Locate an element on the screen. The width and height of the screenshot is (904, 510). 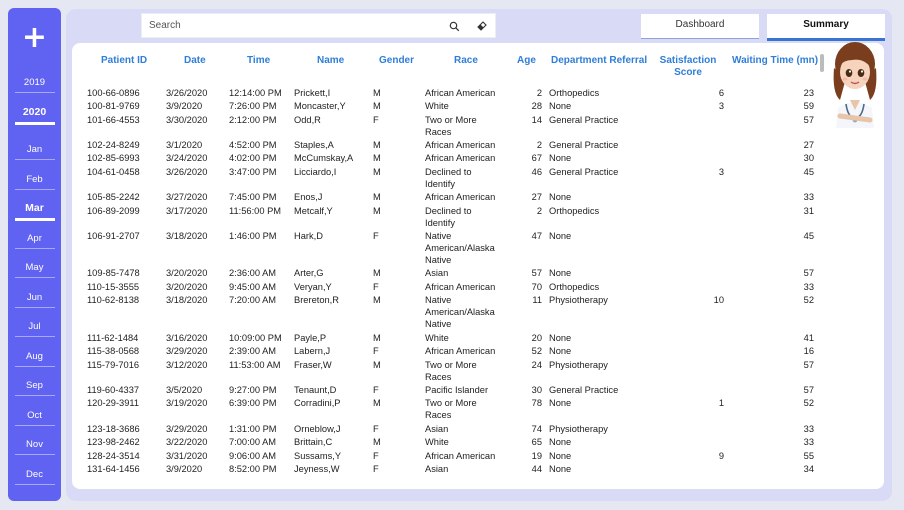
cell-name: McCumskay,A is located at coordinates (324, 158).